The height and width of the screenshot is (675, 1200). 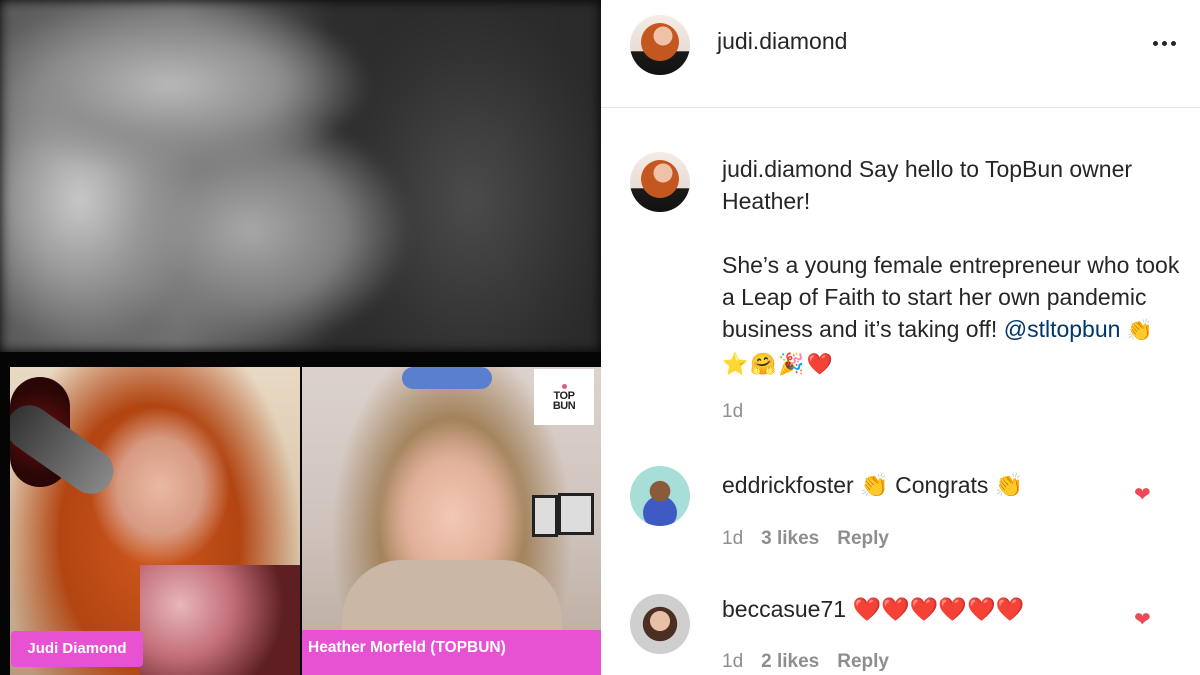 What do you see at coordinates (428, 648) in the screenshot?
I see `nametag-heather: Heather Morfeld (TOPBUN)` at bounding box center [428, 648].